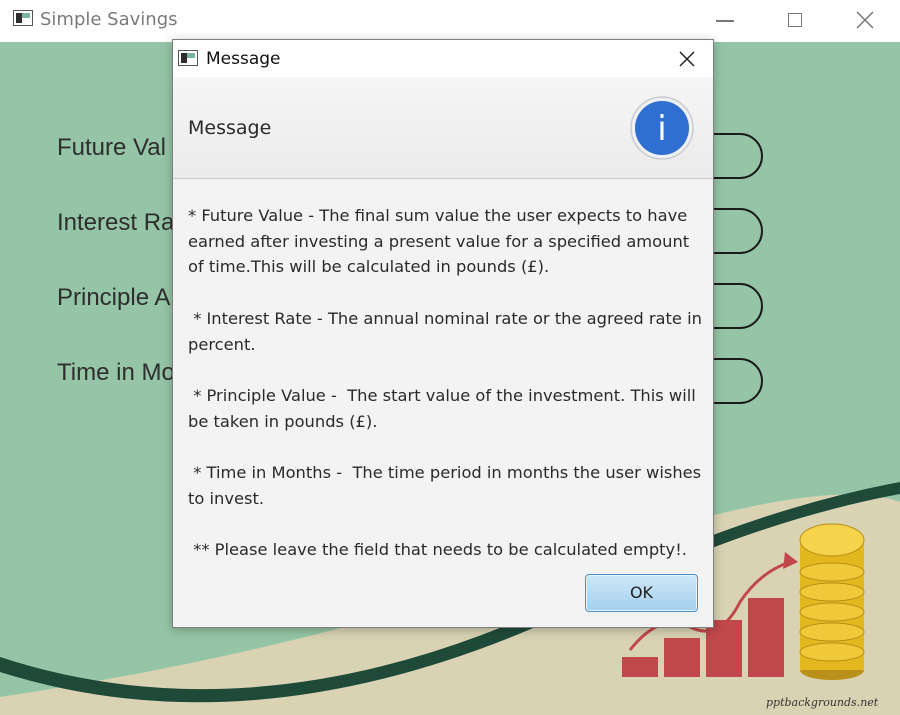 The height and width of the screenshot is (715, 900). I want to click on dialog-header: Message i, so click(443, 128).